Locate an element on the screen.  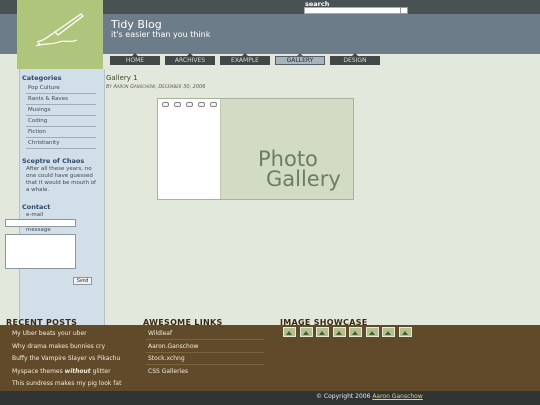
recent-post-text: glitter is located at coordinates (100, 371).